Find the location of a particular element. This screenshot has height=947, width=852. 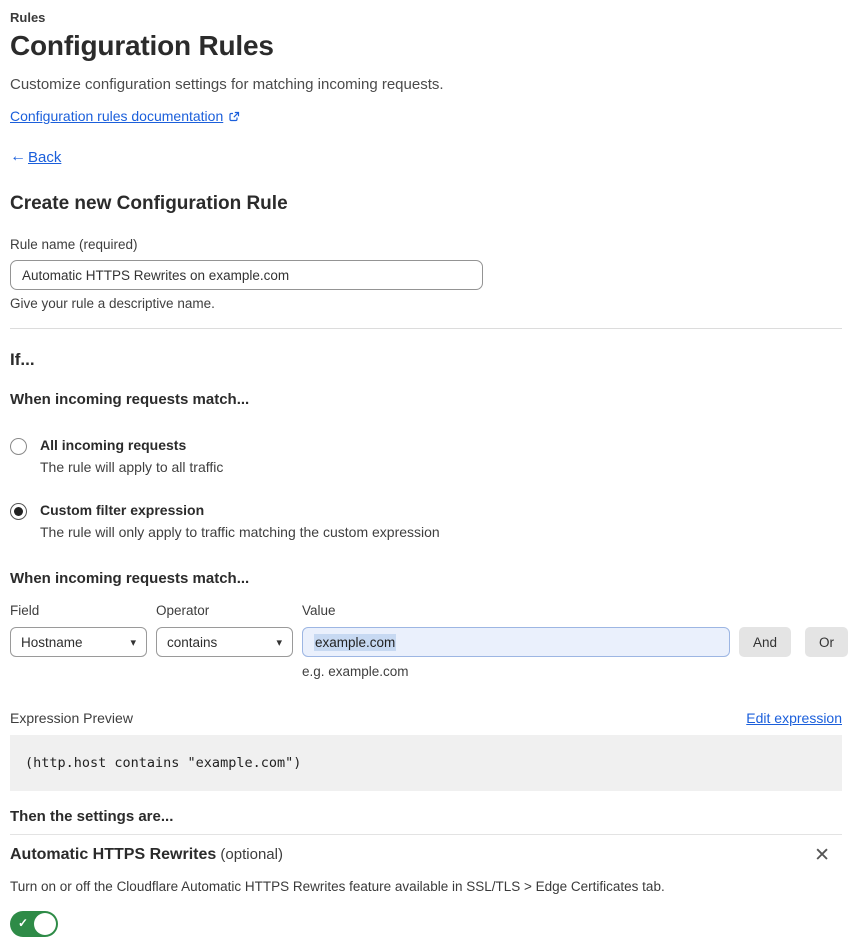

radio-label-all-requests: All incoming requests is located at coordinates (131, 445).